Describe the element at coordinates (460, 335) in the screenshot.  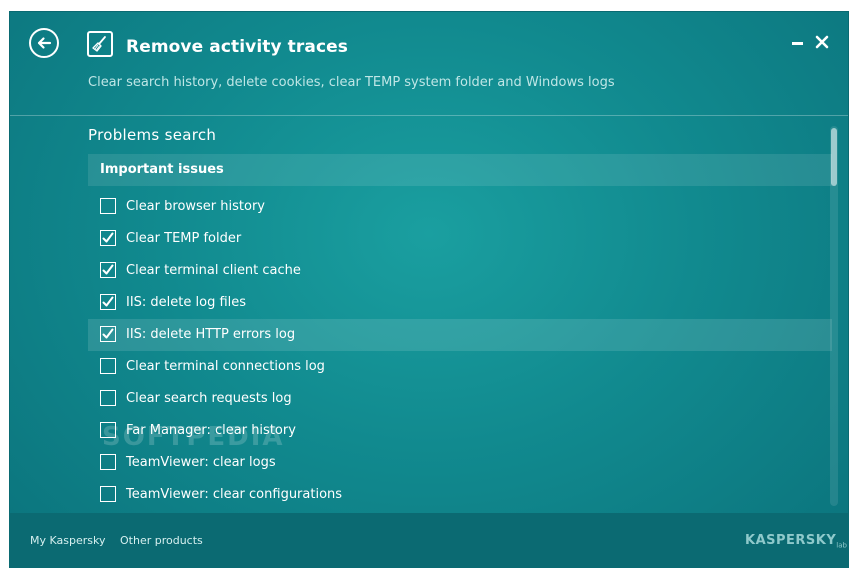
I see `list-item: IIS: delete HTTP errors log` at that location.